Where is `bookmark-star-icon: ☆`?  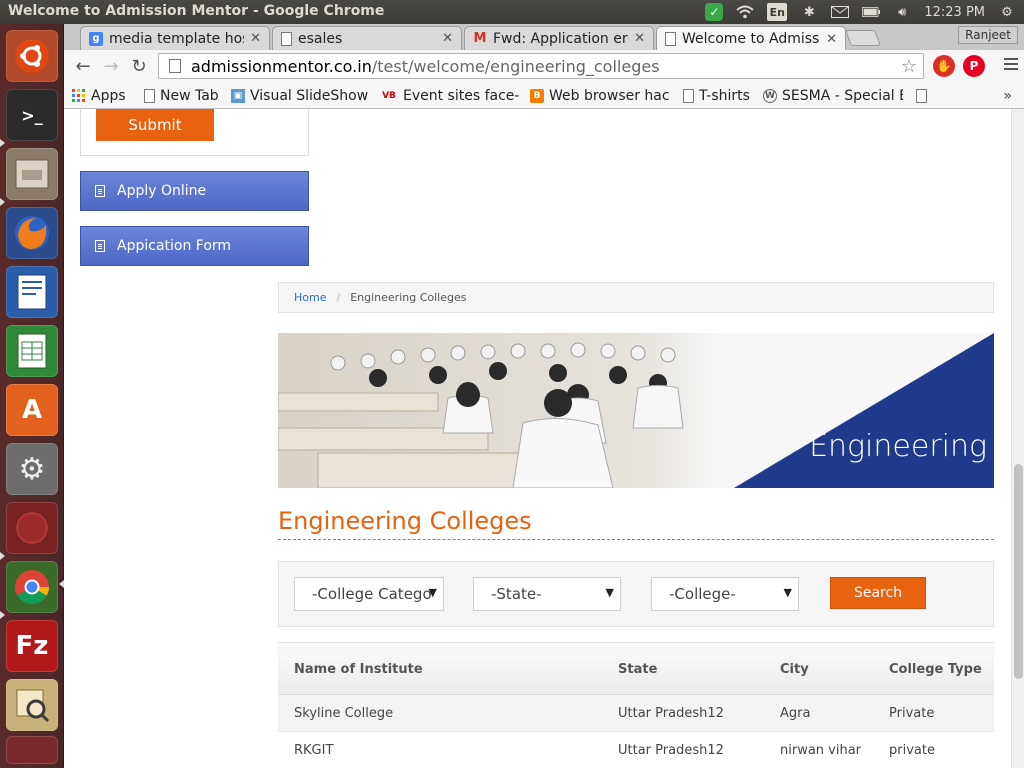 bookmark-star-icon: ☆ is located at coordinates (909, 66).